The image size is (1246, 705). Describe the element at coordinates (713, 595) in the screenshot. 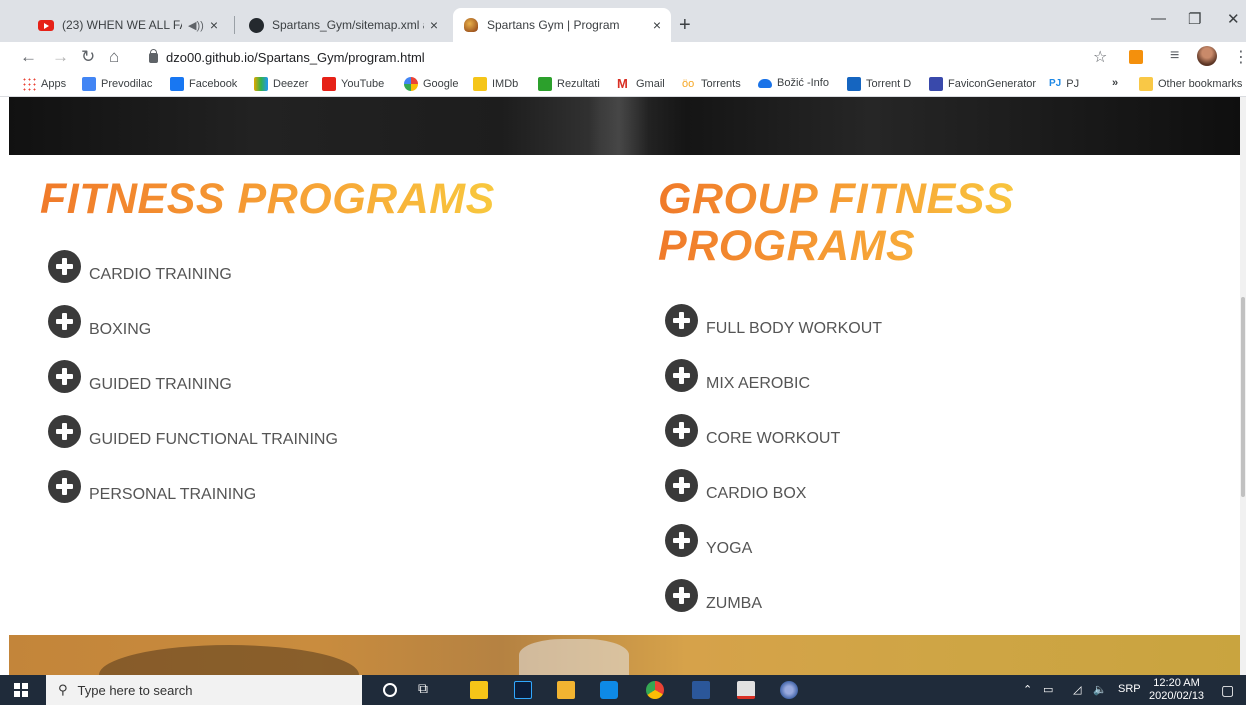

I see `program-item: ZUMBA` at that location.